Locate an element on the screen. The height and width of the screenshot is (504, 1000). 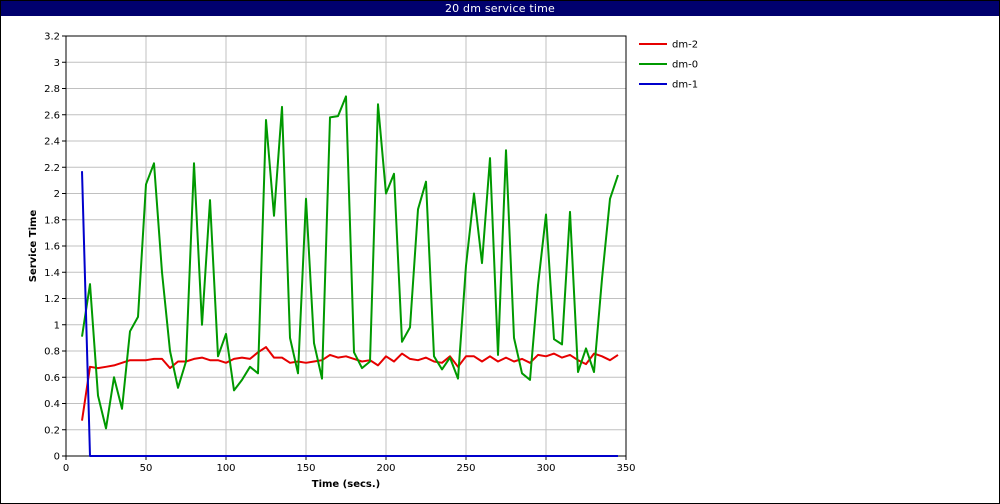
y-tick-label: 1.4 is located at coordinates (52, 273).